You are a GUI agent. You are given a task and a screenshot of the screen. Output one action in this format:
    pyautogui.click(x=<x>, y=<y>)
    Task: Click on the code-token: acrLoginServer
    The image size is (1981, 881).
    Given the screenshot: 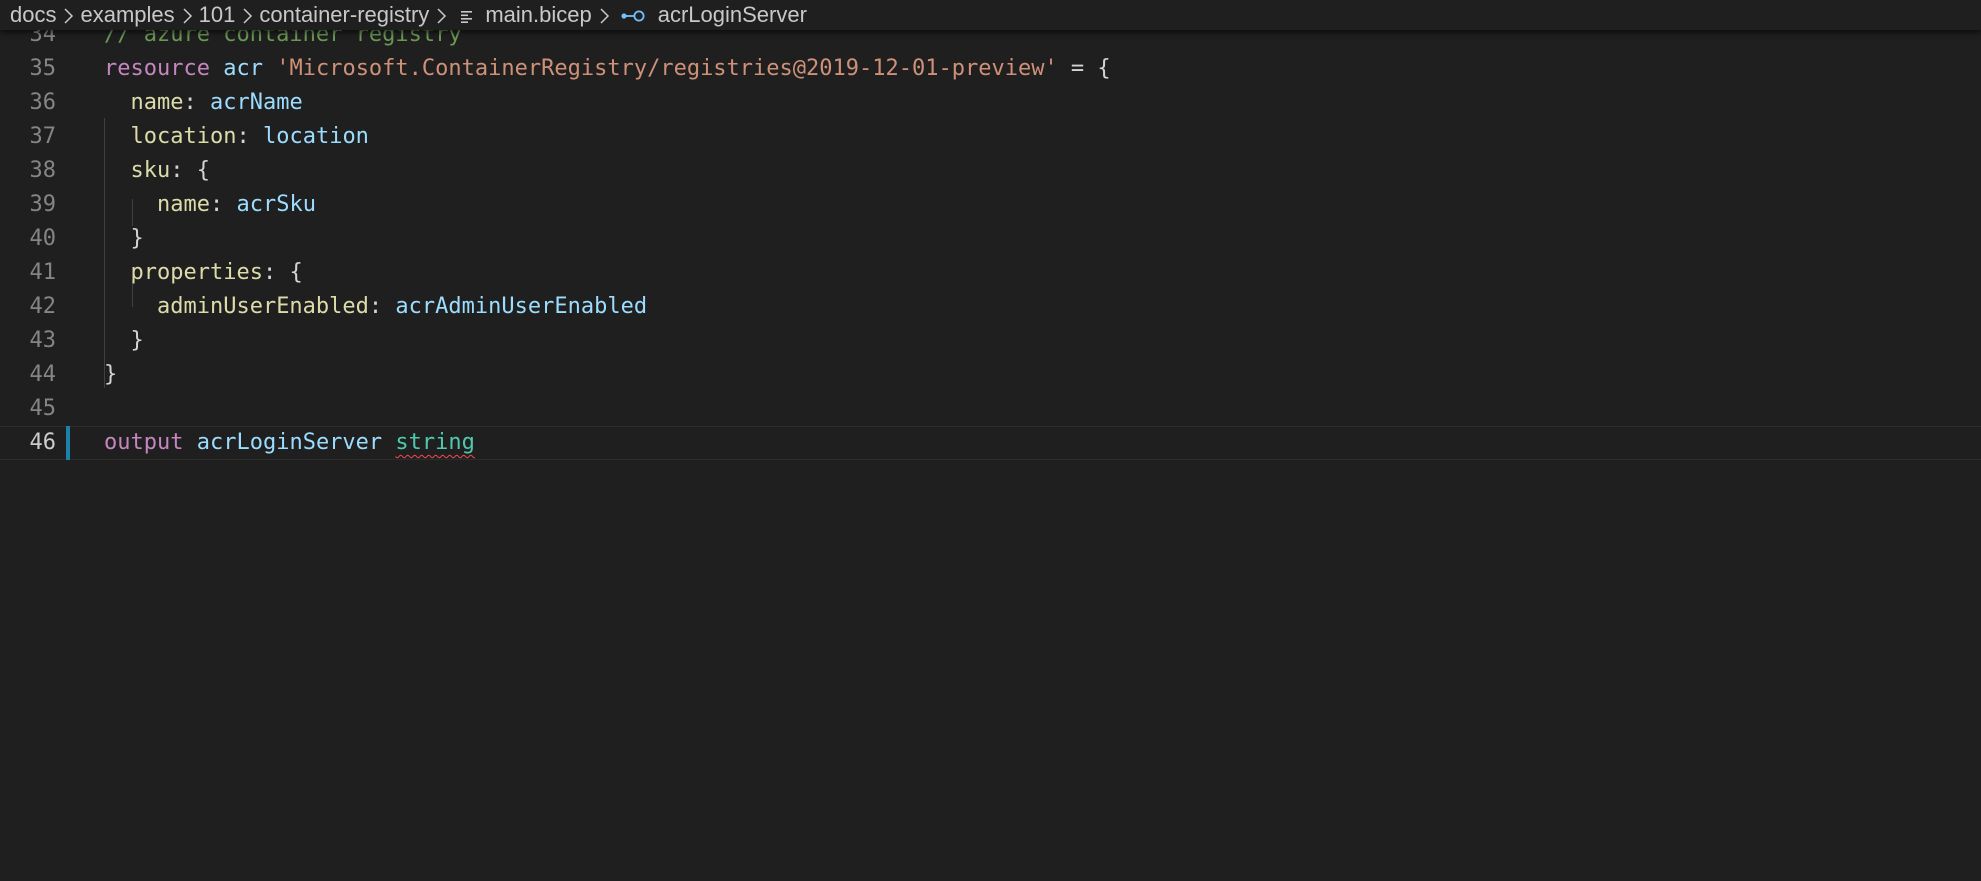 What is the action you would take?
    pyautogui.click(x=289, y=442)
    